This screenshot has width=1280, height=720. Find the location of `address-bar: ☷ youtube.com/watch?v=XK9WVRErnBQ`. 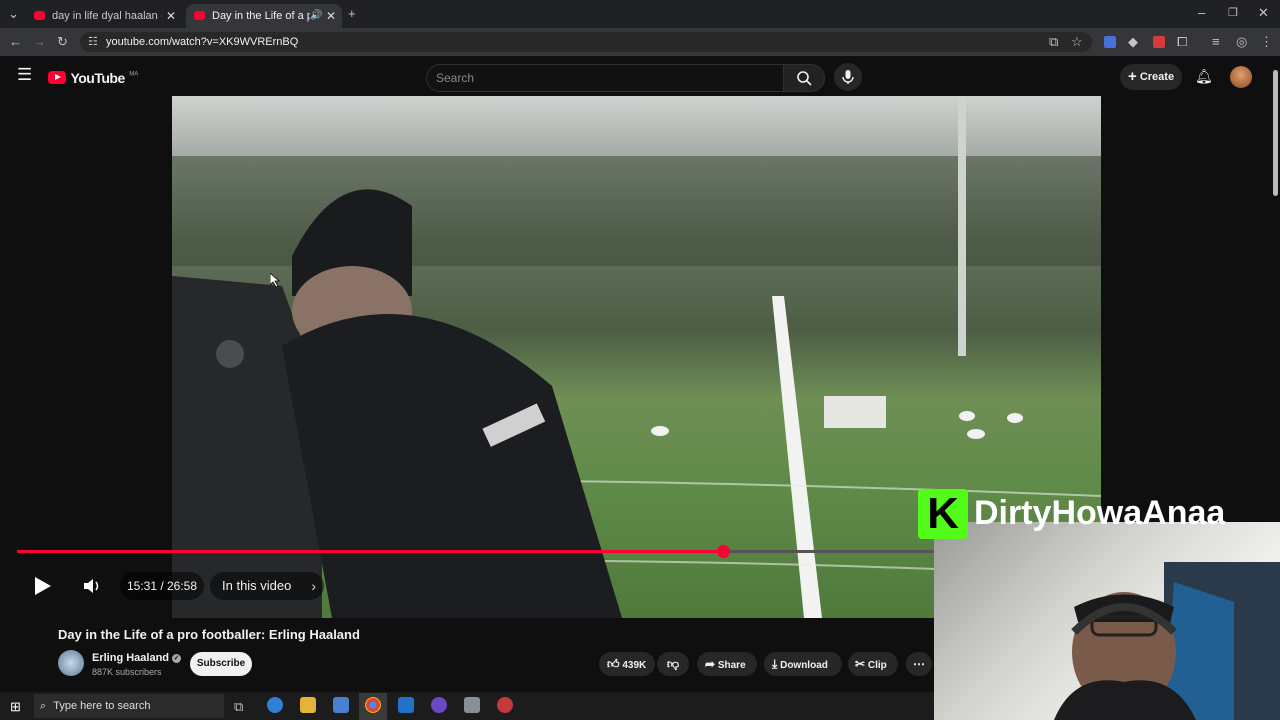

address-bar: ☷ youtube.com/watch?v=XK9WVRErnBQ is located at coordinates (586, 42).